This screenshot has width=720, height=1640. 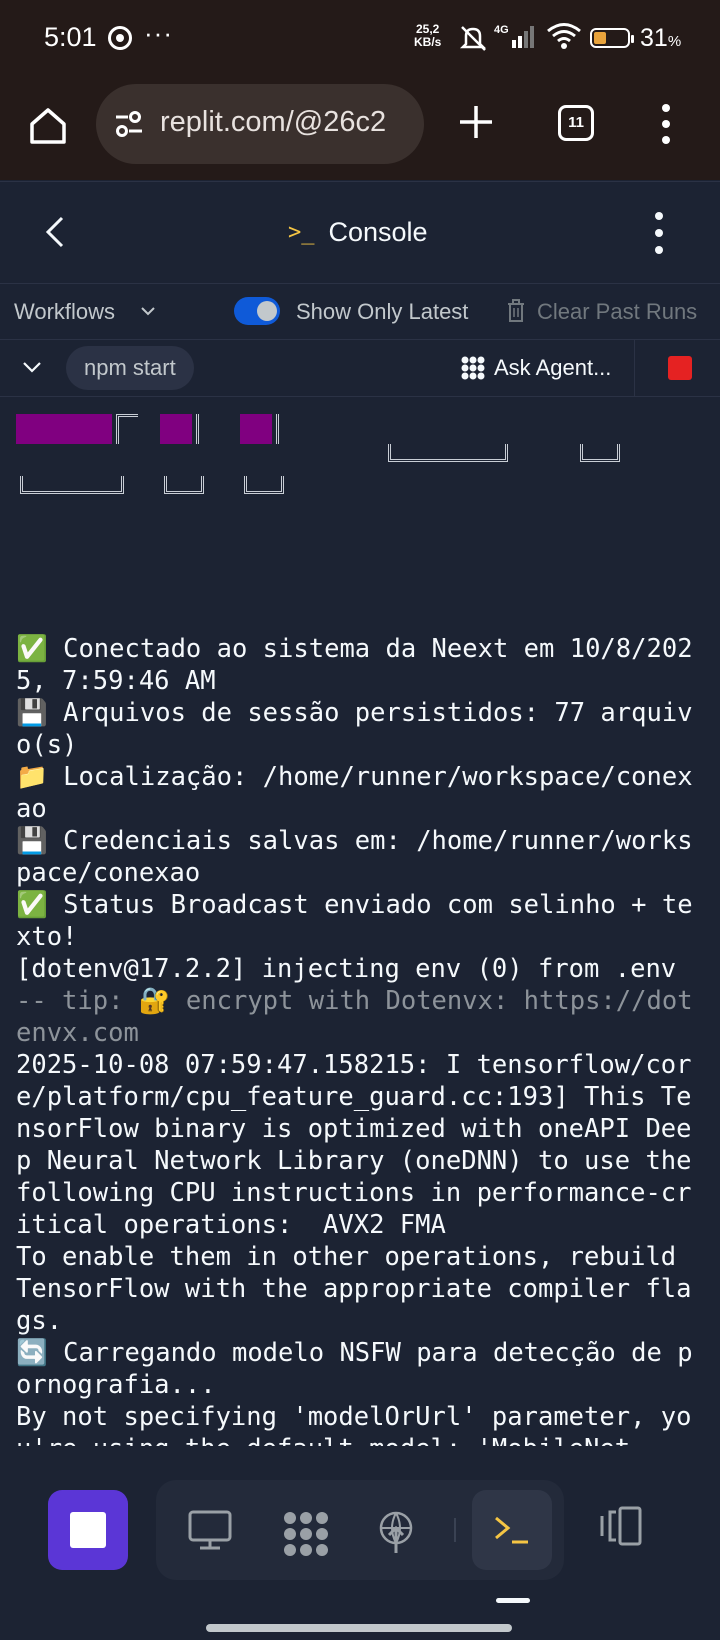 I want to click on site-settings-icon, so click(x=129, y=124).